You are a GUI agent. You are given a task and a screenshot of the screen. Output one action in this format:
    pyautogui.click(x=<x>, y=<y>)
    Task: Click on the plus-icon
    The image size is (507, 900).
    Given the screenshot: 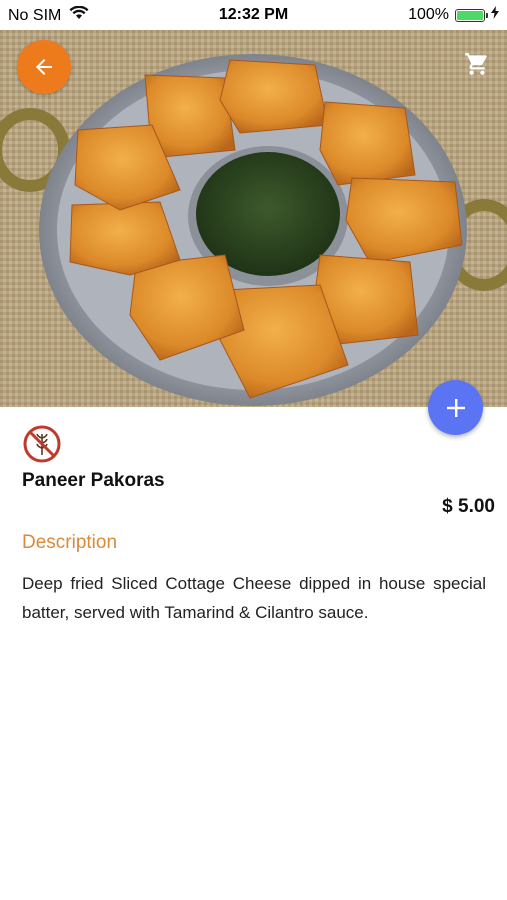 What is the action you would take?
    pyautogui.click(x=455, y=407)
    